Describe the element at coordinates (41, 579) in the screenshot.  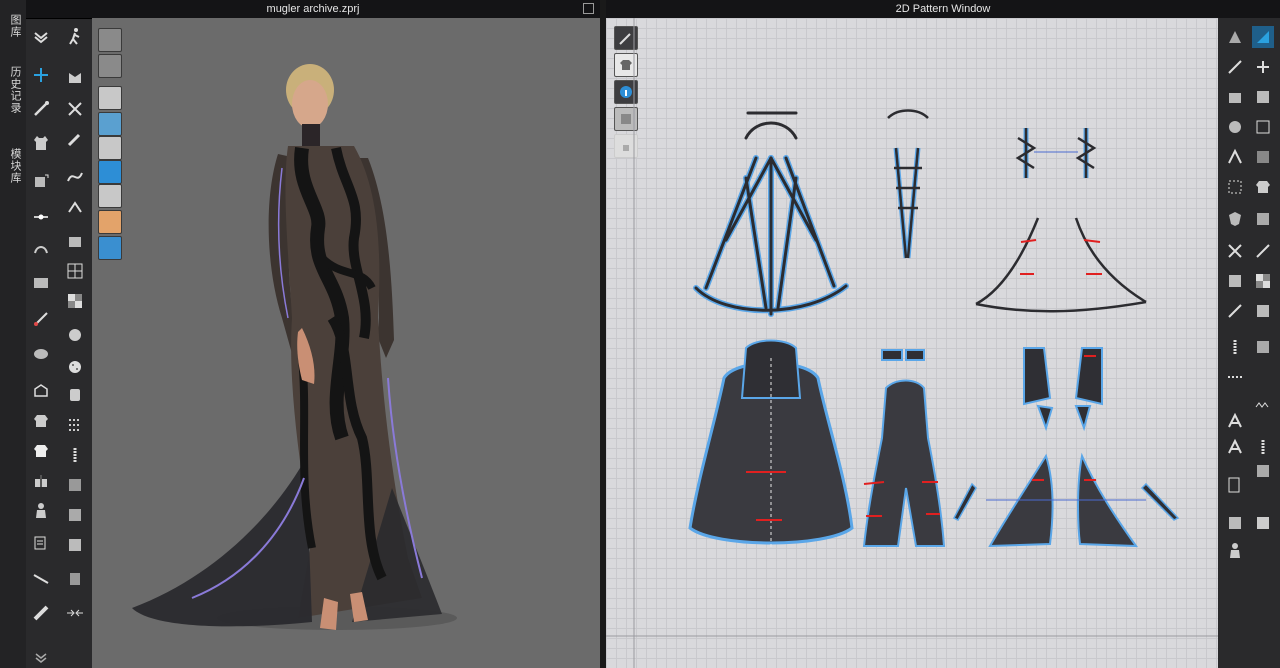
I see `angle-icon` at that location.